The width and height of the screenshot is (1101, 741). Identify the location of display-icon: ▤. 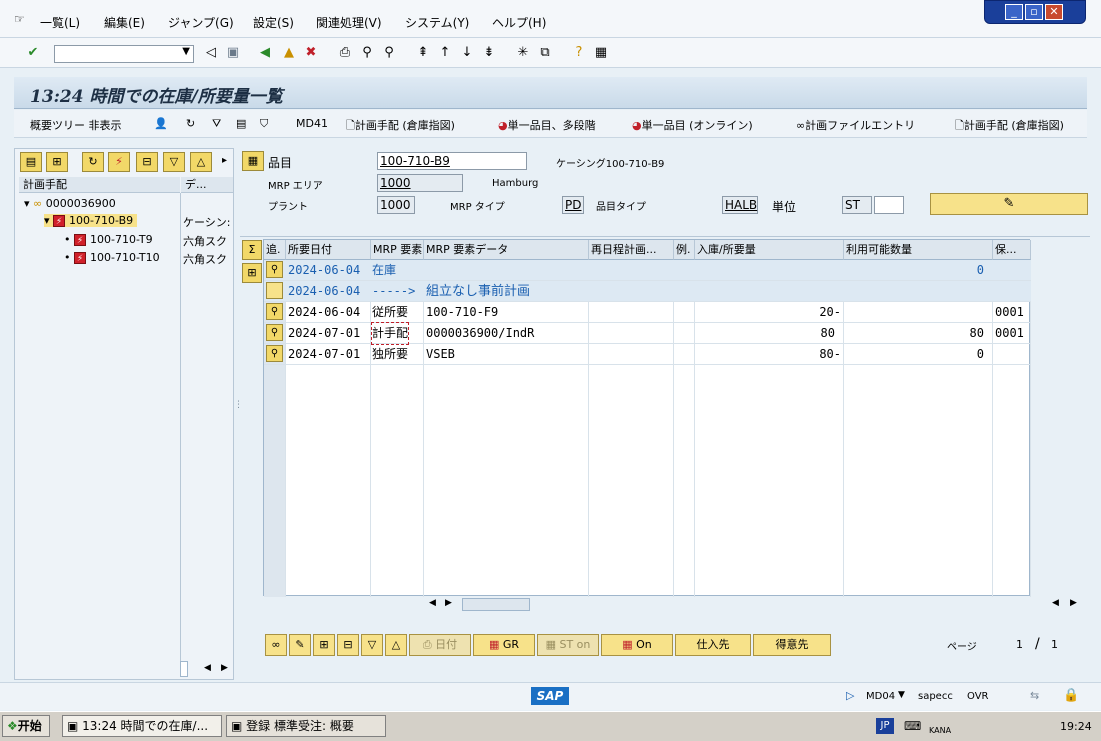
(241, 123).